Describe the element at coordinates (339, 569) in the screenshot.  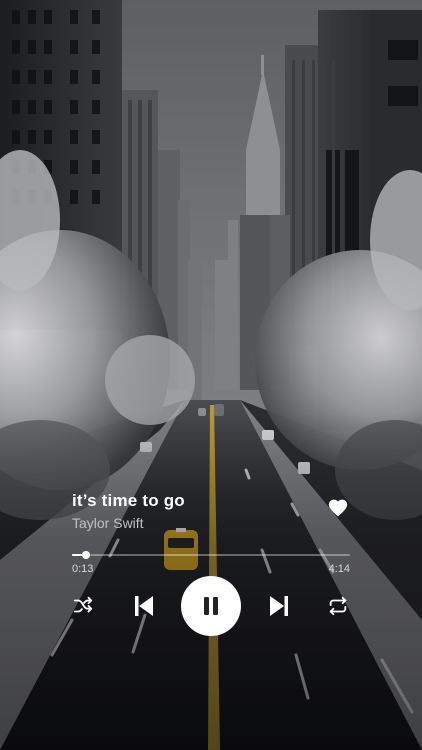
I see `total-time: 4:14` at that location.